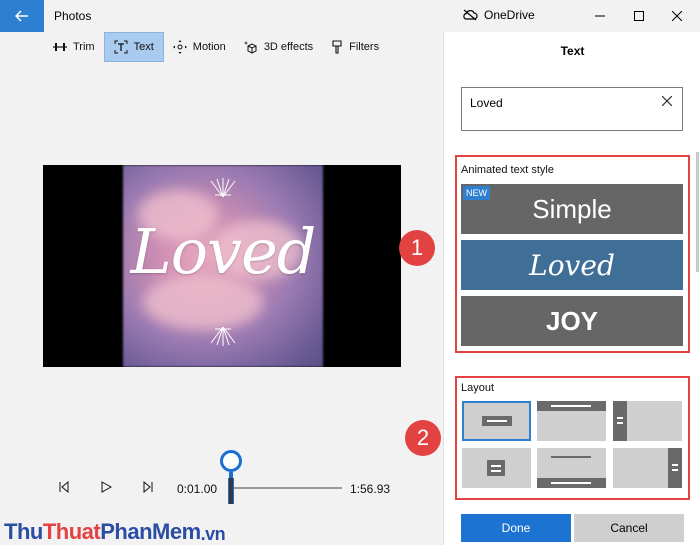 Image resolution: width=700 pixels, height=545 pixels. What do you see at coordinates (231, 491) in the screenshot?
I see `playhead` at bounding box center [231, 491].